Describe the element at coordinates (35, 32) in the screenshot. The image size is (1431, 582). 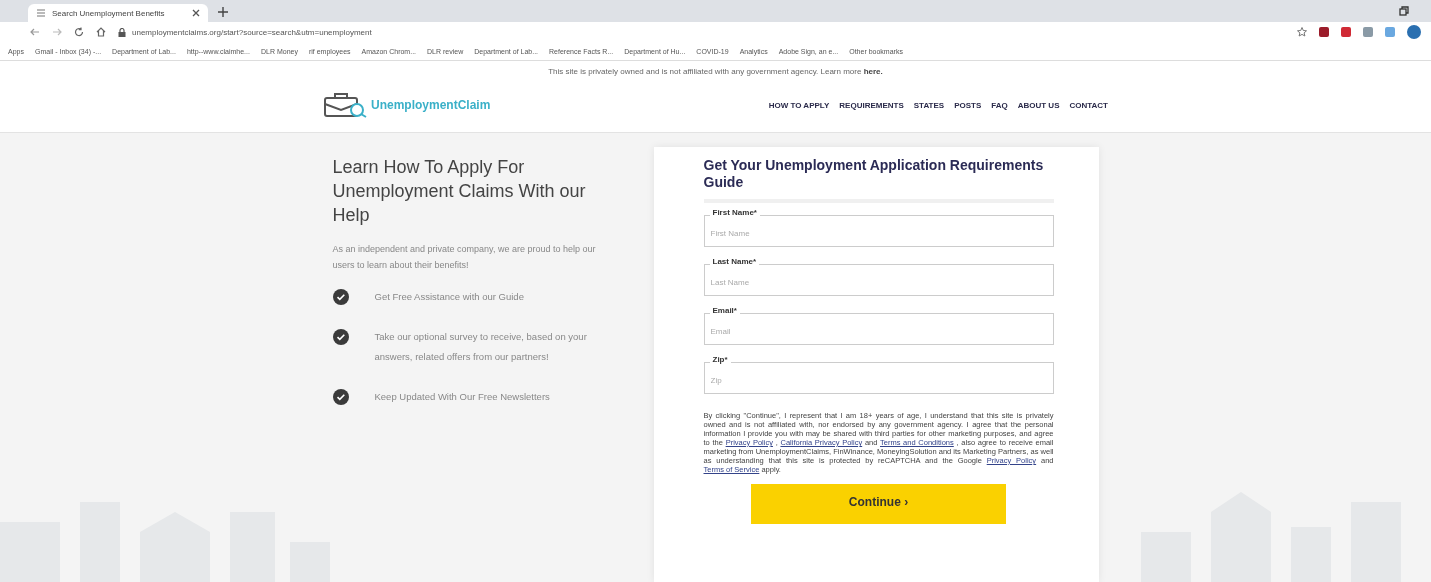
I see `back-icon` at that location.